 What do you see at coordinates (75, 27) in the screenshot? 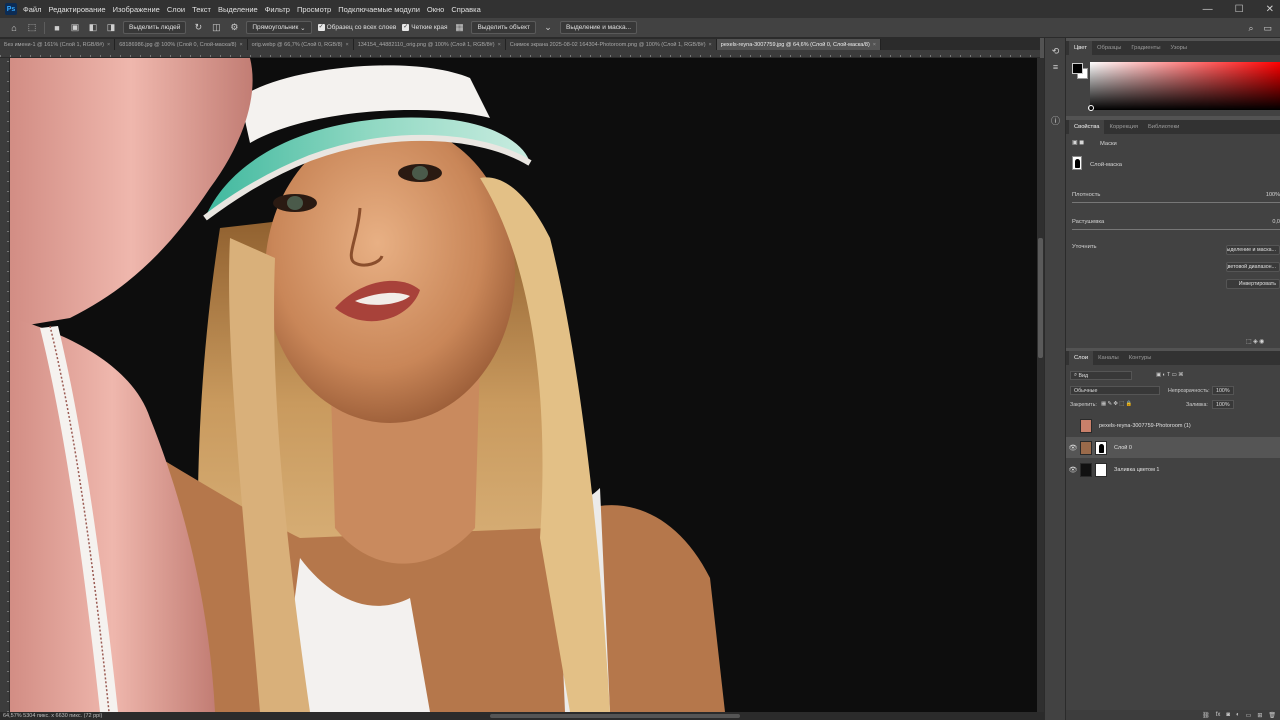
I see `add-selection-icon: ▣` at bounding box center [75, 27].